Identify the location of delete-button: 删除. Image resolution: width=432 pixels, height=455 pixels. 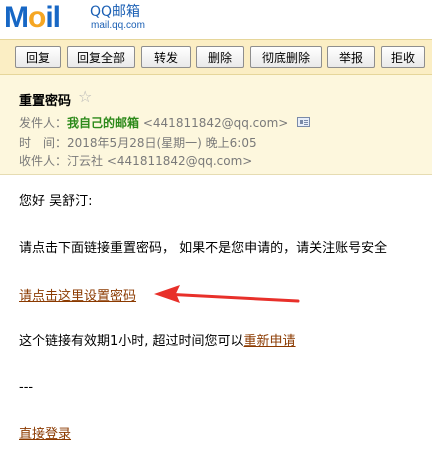
(220, 57).